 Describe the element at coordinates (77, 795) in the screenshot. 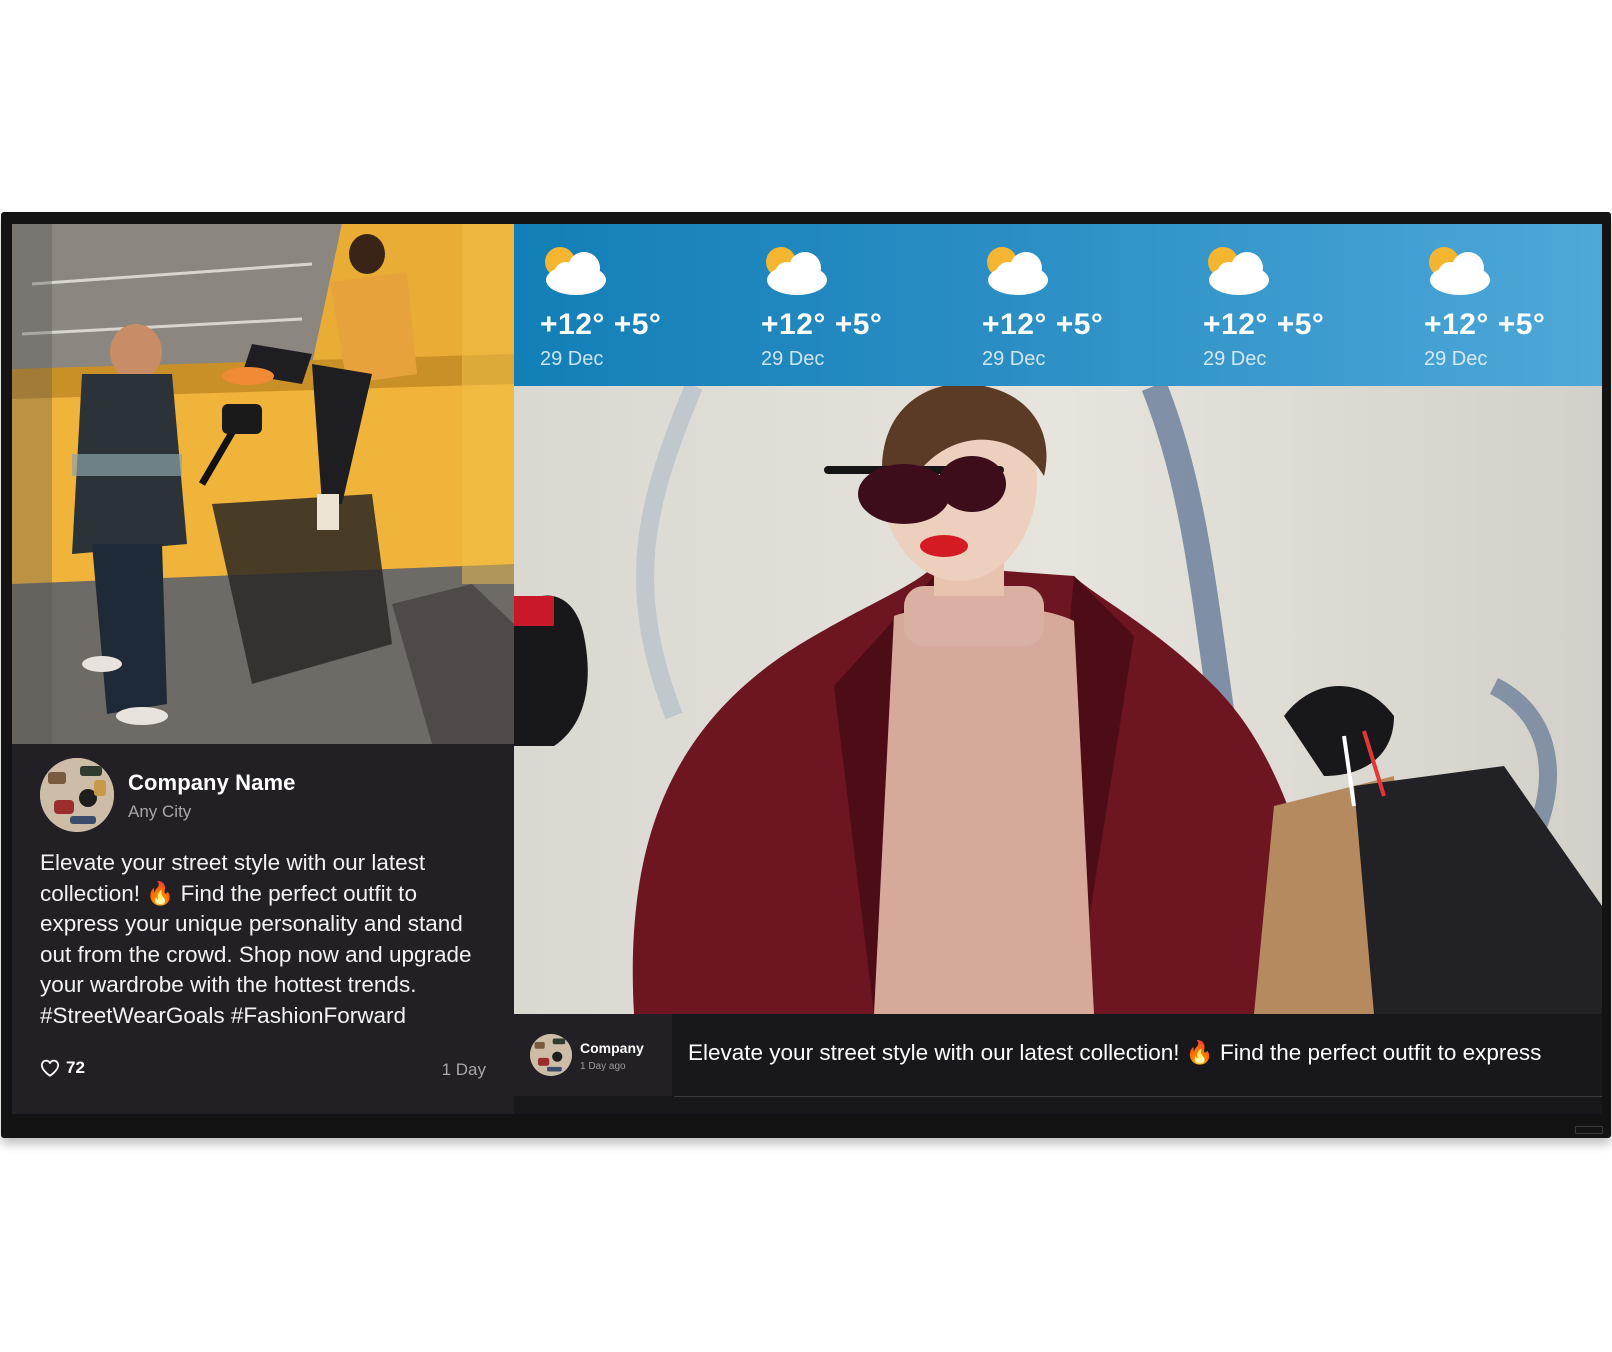

I see `company-avatar` at that location.